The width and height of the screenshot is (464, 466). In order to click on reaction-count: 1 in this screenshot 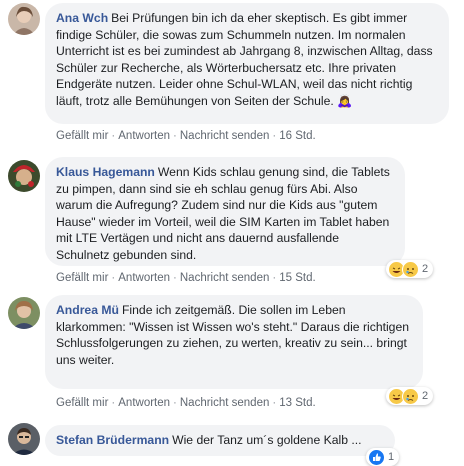, I will do `click(391, 457)`.